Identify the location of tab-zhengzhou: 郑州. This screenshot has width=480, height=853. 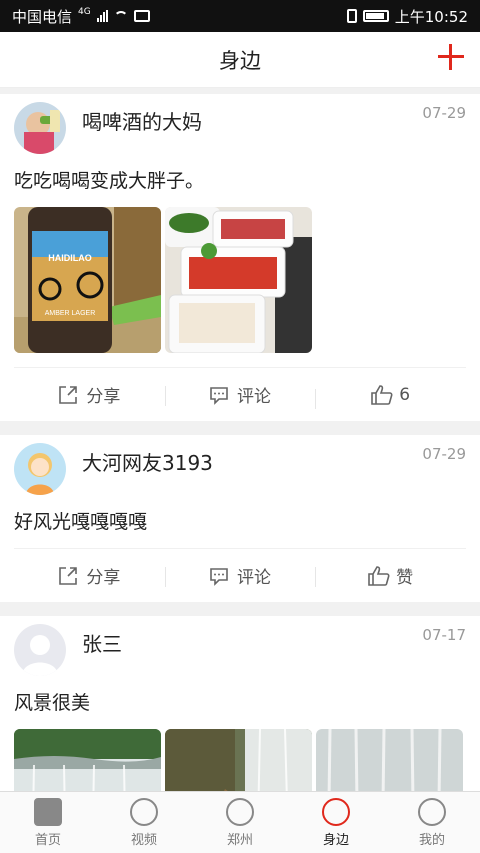
(240, 822).